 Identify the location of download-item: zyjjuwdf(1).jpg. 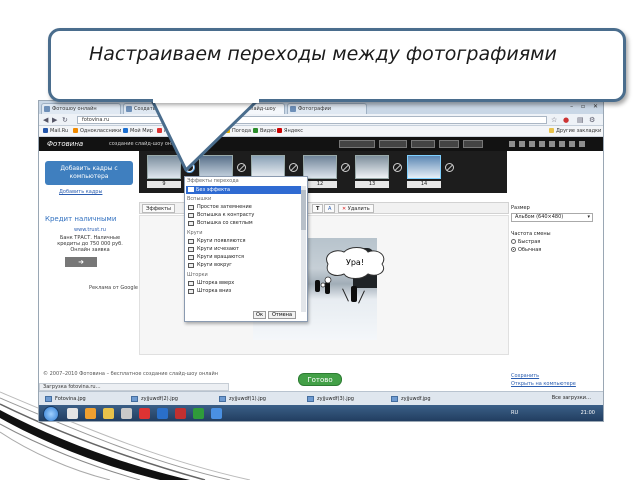
(242, 399).